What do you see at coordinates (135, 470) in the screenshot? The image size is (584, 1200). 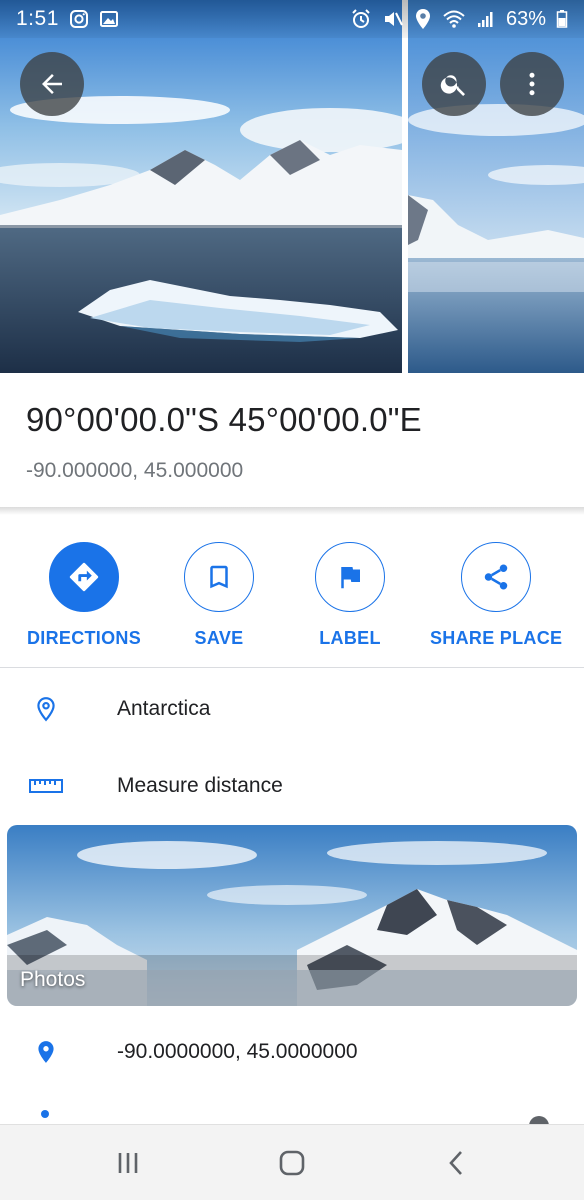 I see `place-subtitle: -90.000000, 45.000000` at bounding box center [135, 470].